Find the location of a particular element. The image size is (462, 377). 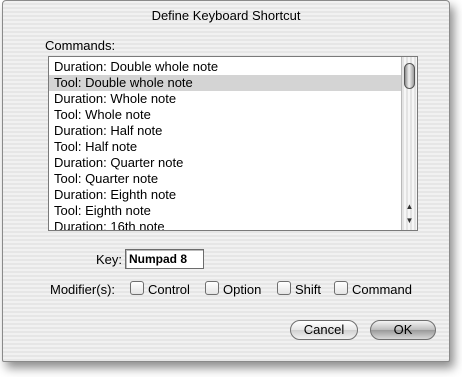

list-item: Tool: Eighth note is located at coordinates (225, 211).